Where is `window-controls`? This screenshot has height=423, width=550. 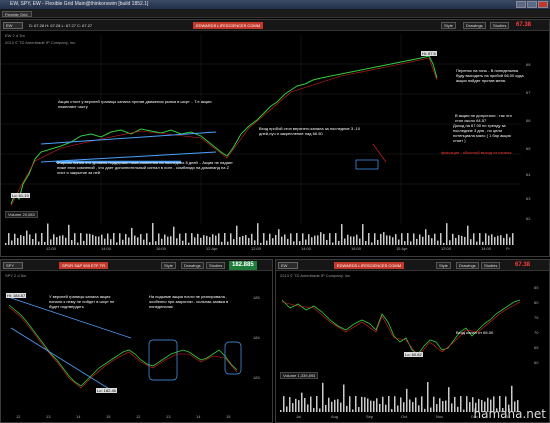
window-controls is located at coordinates (532, 4).